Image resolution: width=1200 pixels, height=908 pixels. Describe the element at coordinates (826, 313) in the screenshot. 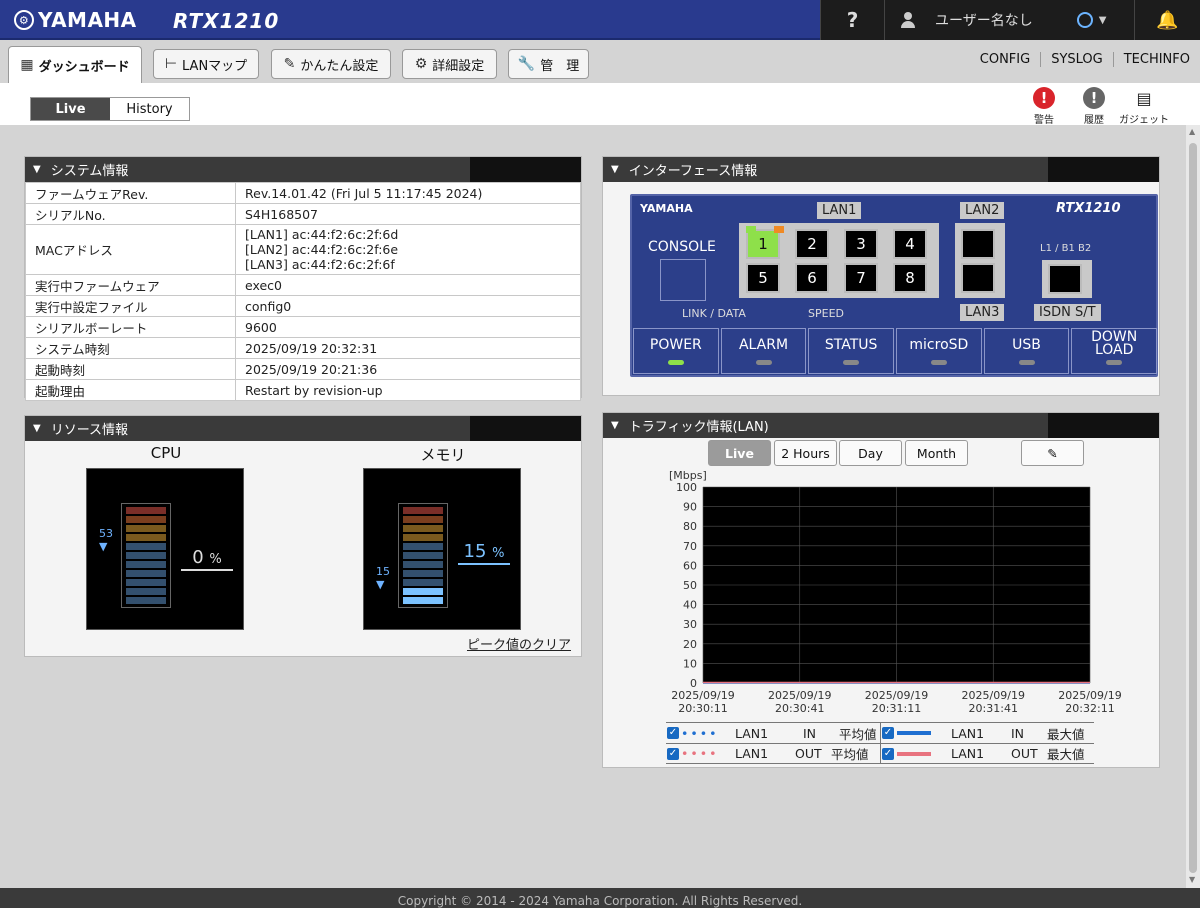

I see `speed-label: SPEED` at that location.